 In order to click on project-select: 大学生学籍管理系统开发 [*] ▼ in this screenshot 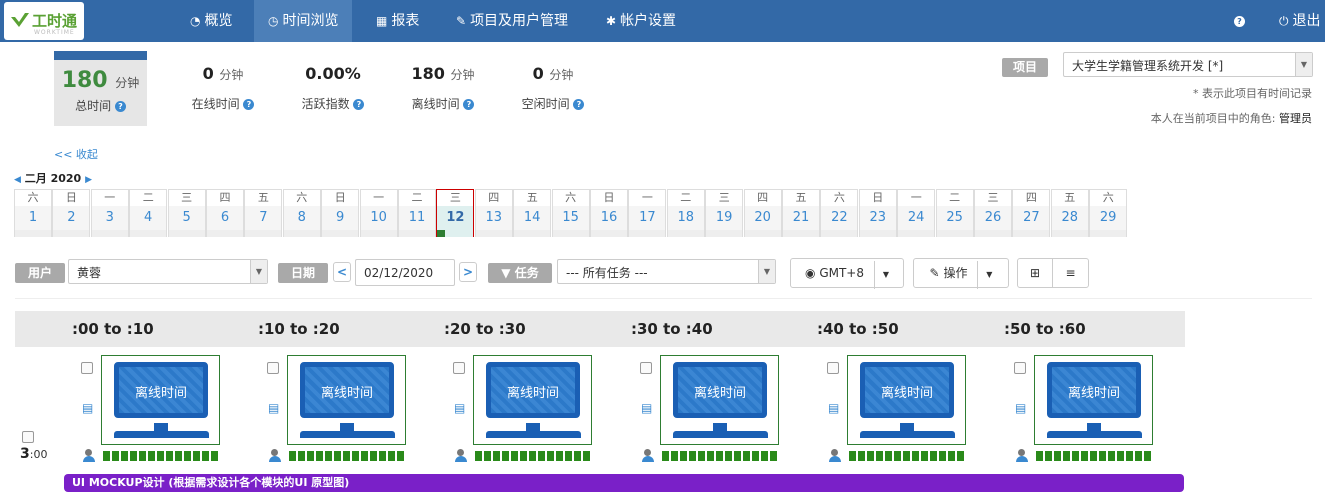, I will do `click(1188, 64)`.